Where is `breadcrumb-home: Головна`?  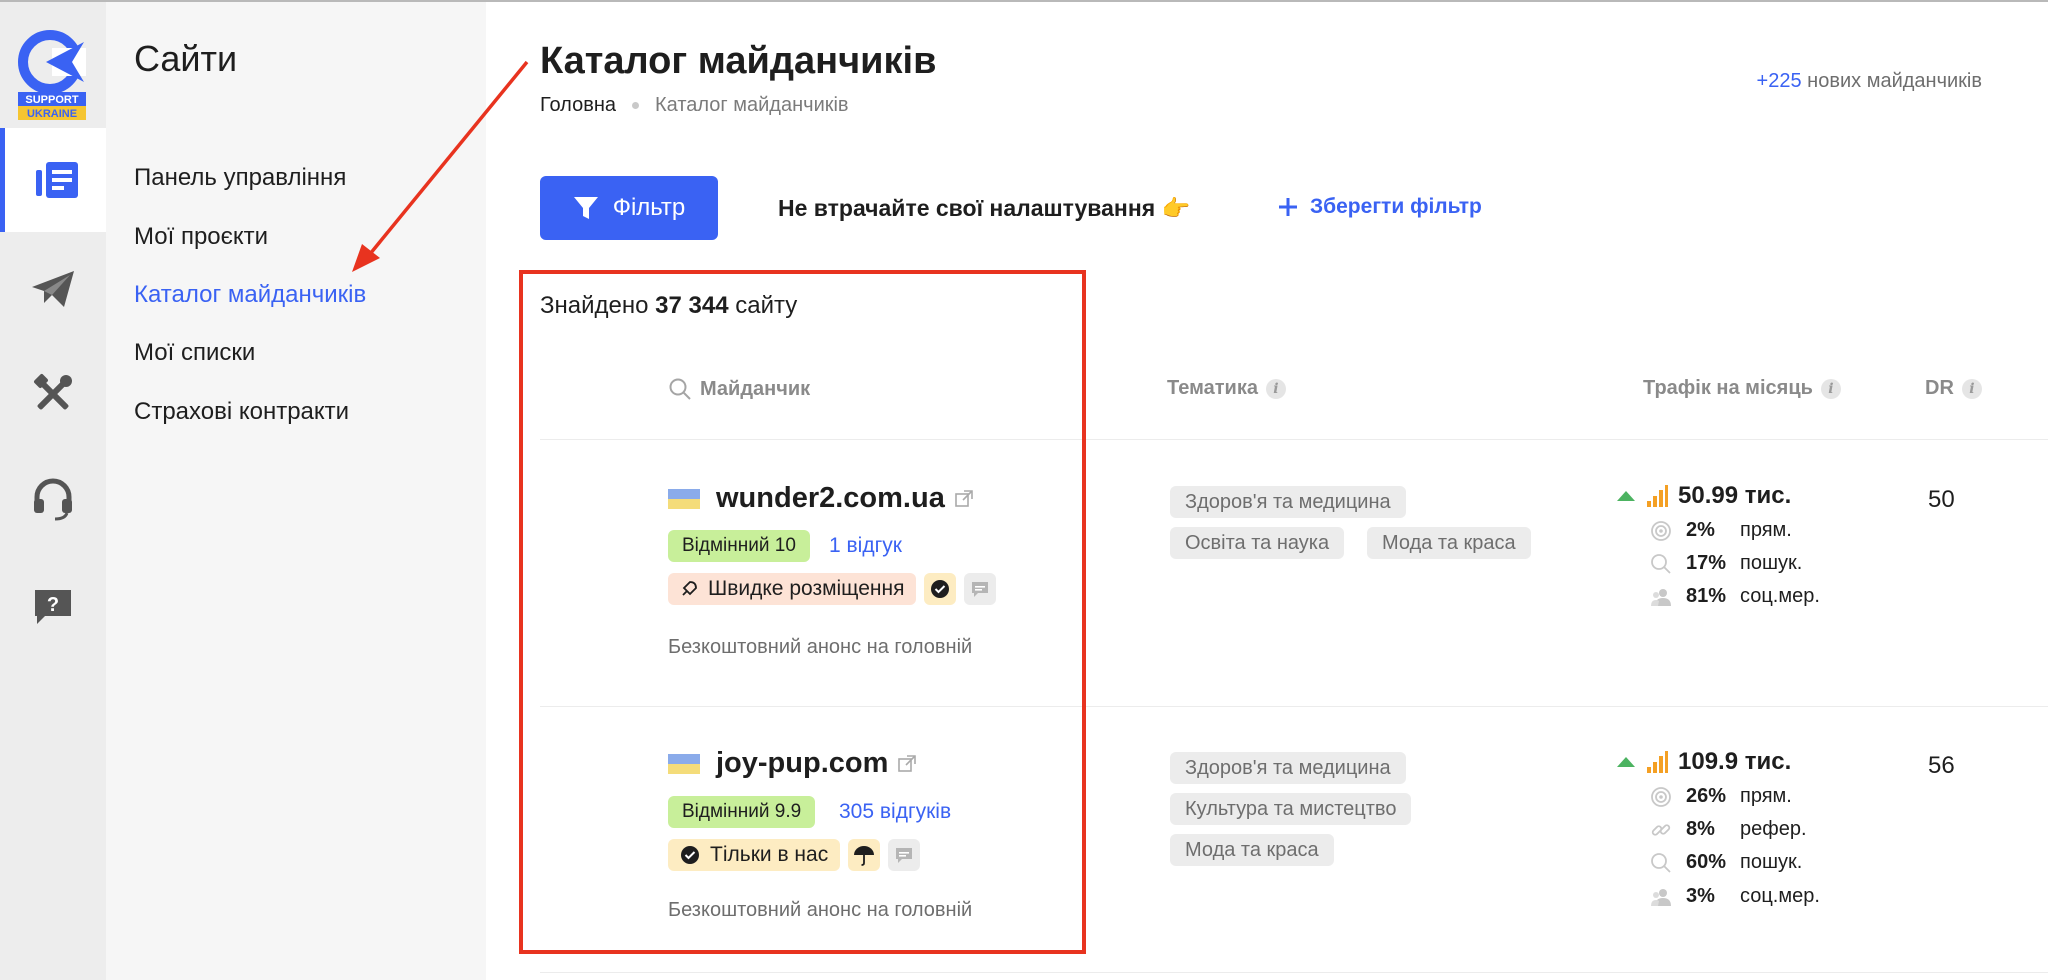 breadcrumb-home: Головна is located at coordinates (578, 105).